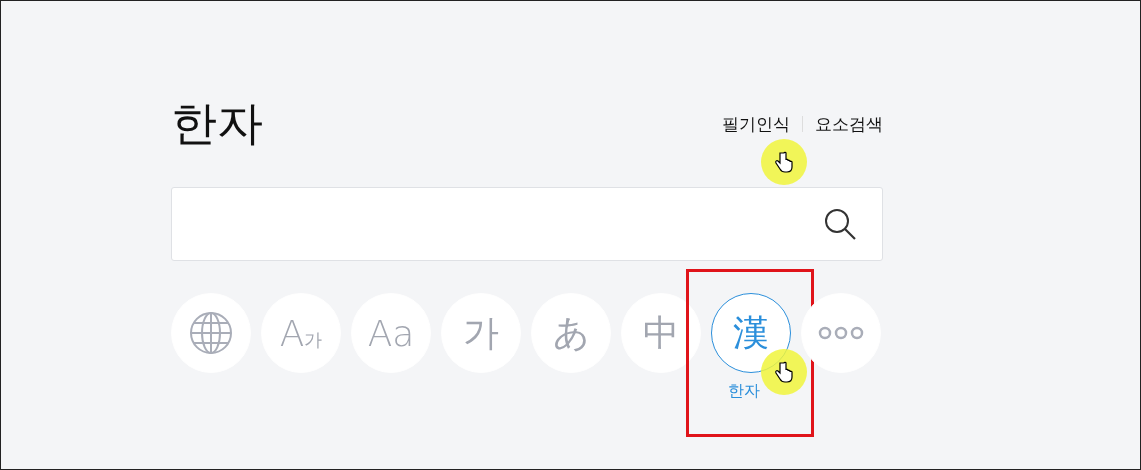 Image resolution: width=1141 pixels, height=470 pixels. What do you see at coordinates (756, 124) in the screenshot?
I see `header-link: 필기인식` at bounding box center [756, 124].